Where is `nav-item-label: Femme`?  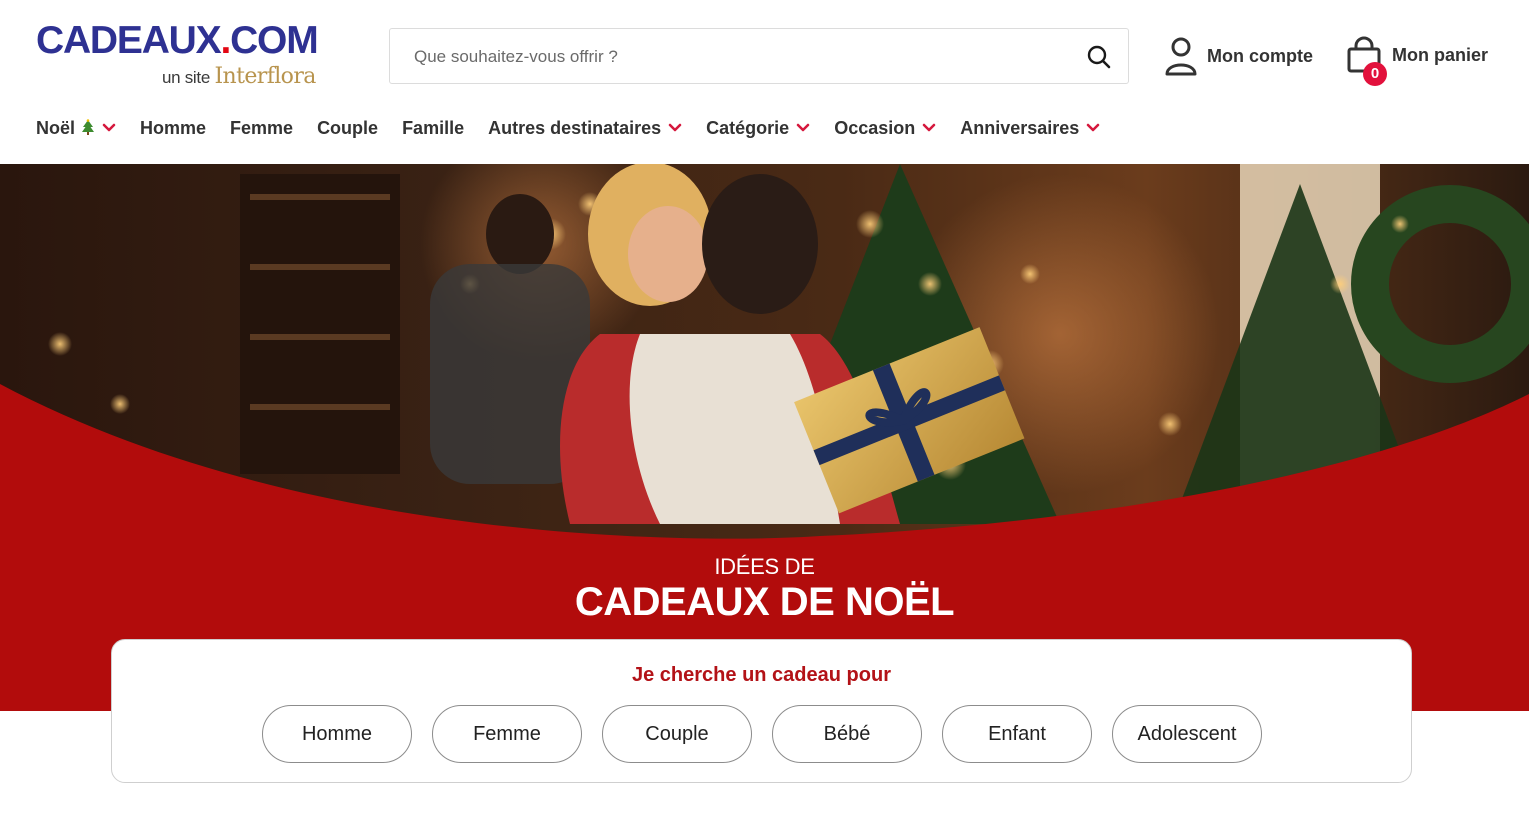 nav-item-label: Femme is located at coordinates (262, 127).